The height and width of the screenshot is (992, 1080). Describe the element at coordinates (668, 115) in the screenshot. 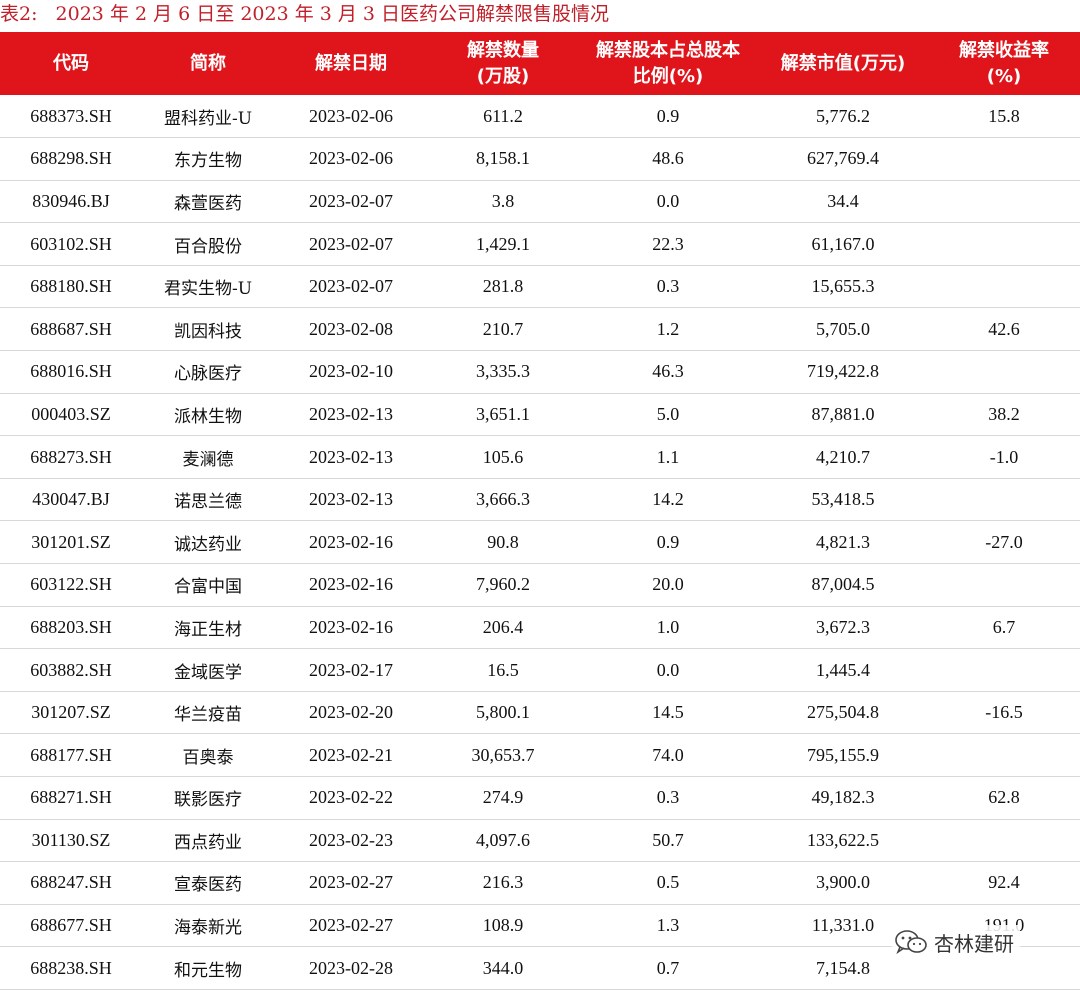

I see `table-cell: 0.9` at that location.